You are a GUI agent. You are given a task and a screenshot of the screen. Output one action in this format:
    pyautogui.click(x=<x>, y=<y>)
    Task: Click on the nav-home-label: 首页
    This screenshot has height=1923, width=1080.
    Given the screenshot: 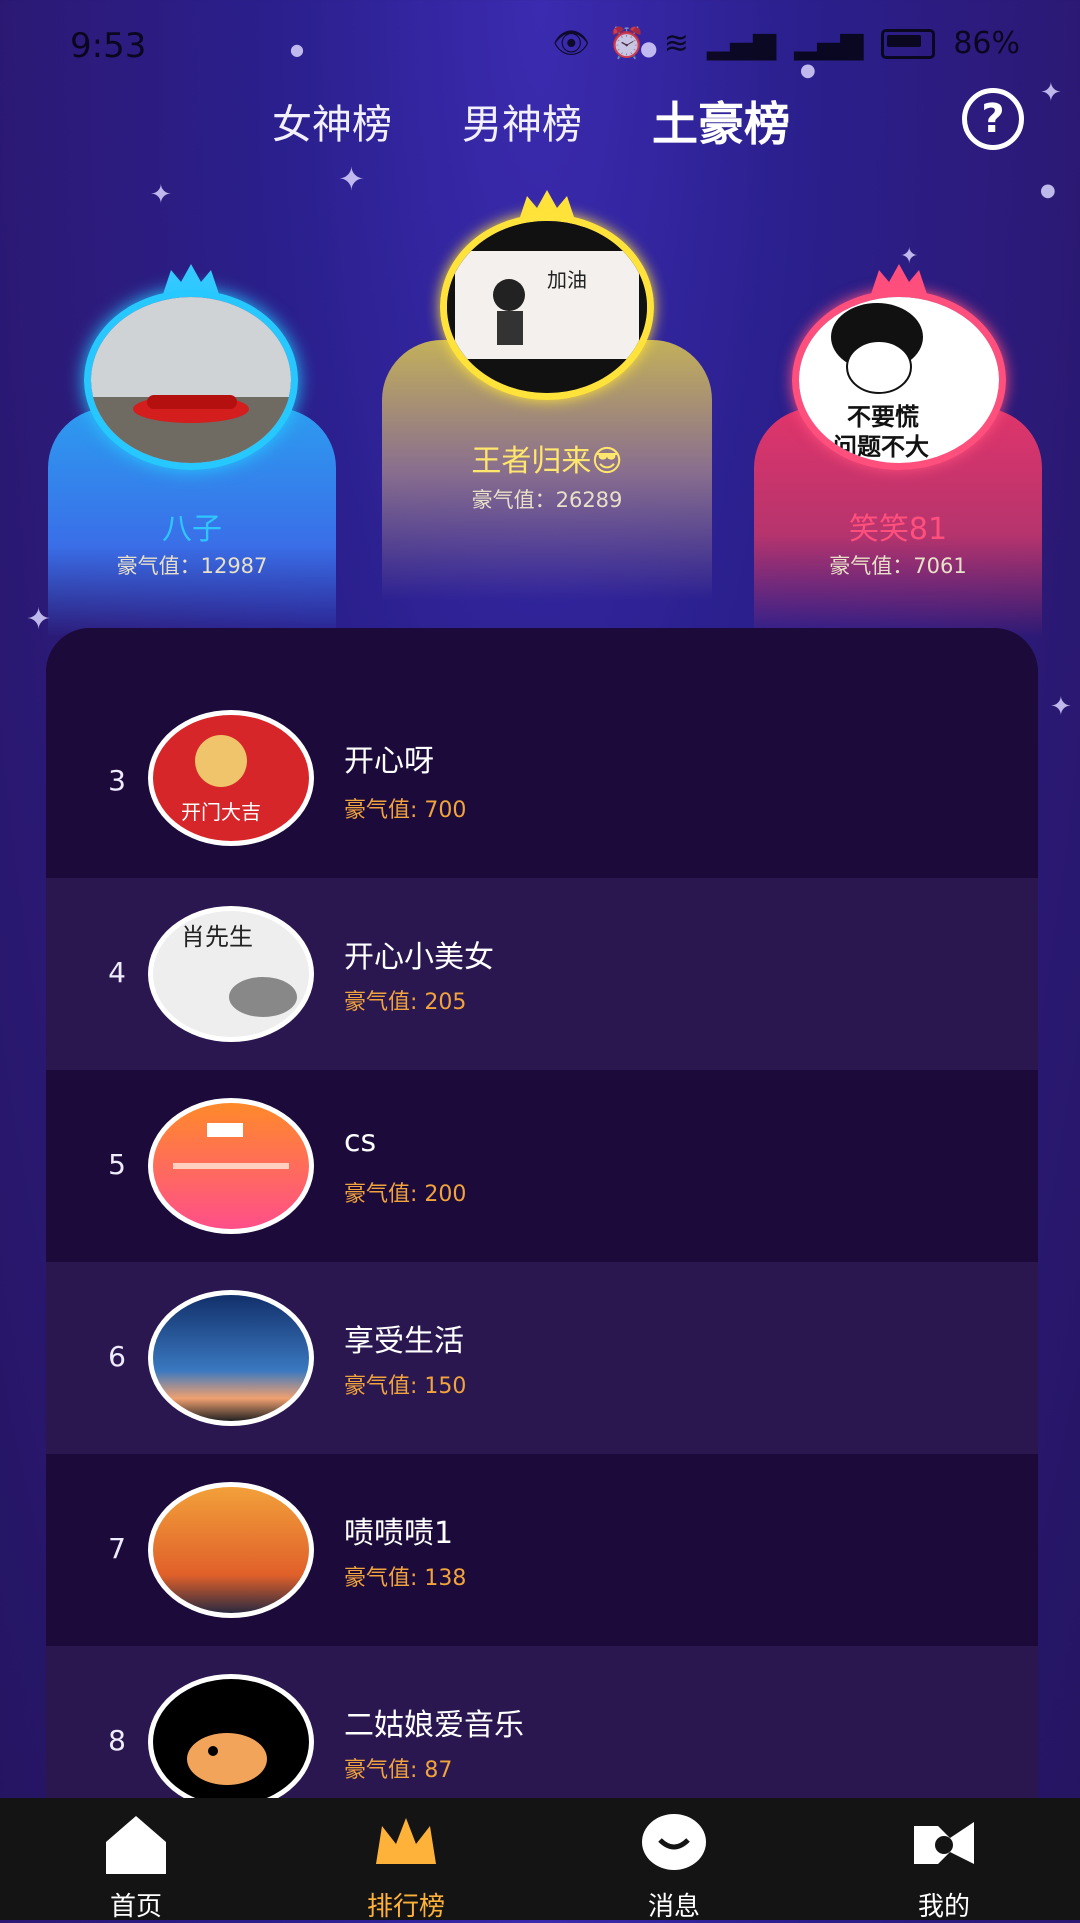 What is the action you would take?
    pyautogui.click(x=135, y=1907)
    